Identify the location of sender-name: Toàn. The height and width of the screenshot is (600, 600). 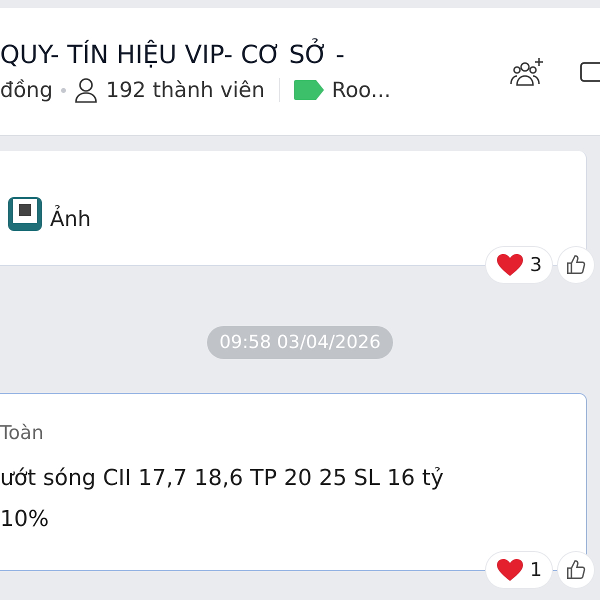
(22, 433).